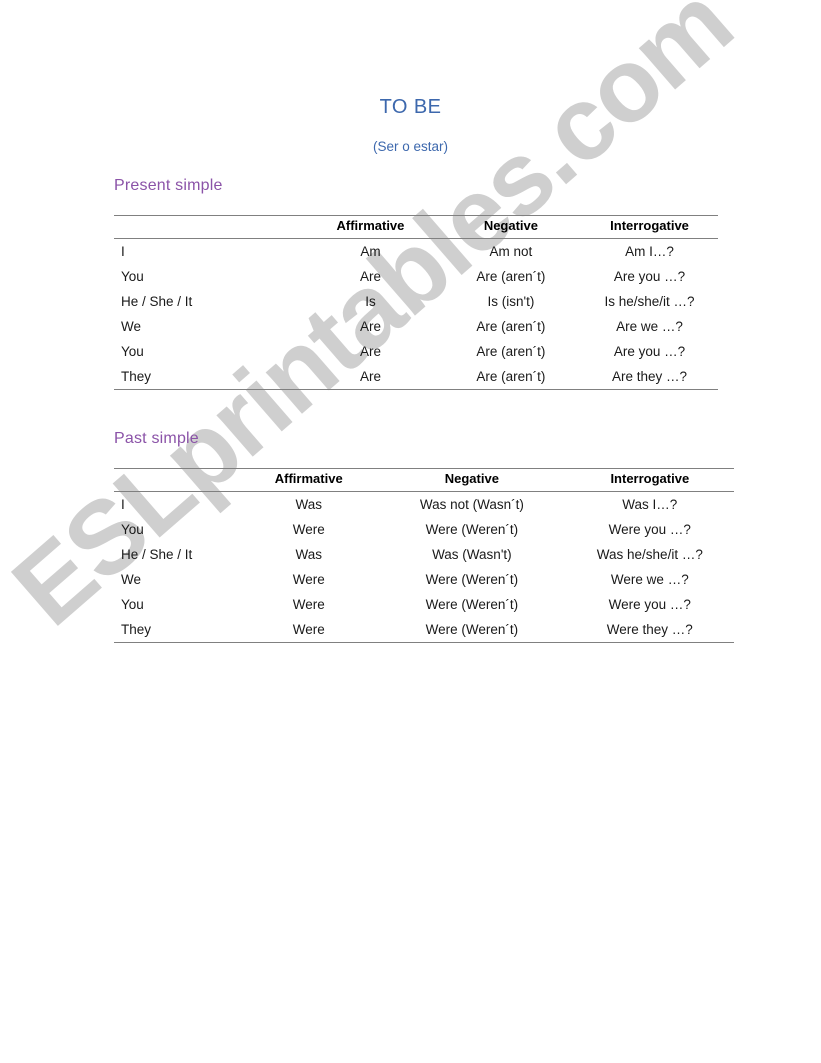 The image size is (821, 1063). What do you see at coordinates (370, 251) in the screenshot?
I see `cell-affirmative: Am` at bounding box center [370, 251].